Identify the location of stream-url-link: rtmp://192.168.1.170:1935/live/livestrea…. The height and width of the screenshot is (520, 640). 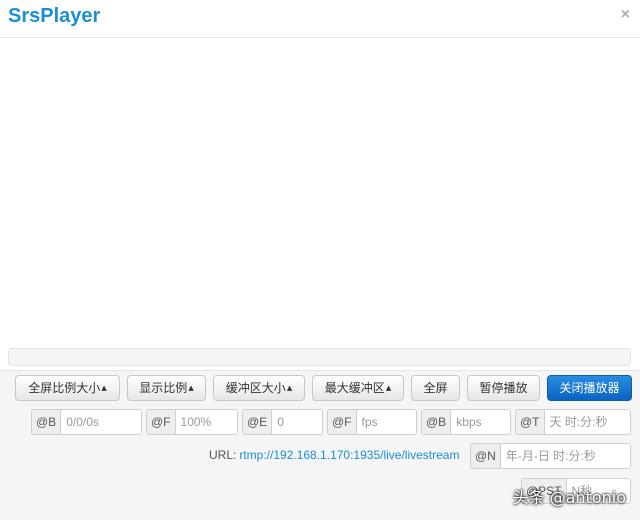
(349, 455).